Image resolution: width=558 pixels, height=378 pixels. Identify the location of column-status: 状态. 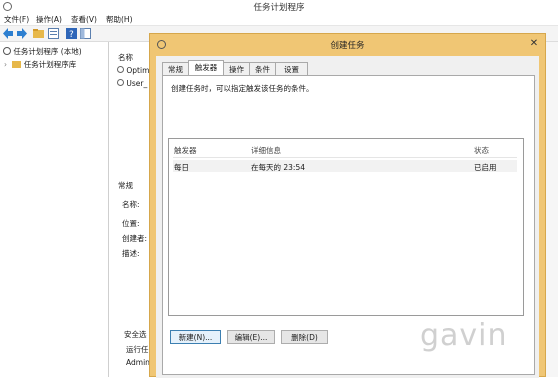
(481, 150).